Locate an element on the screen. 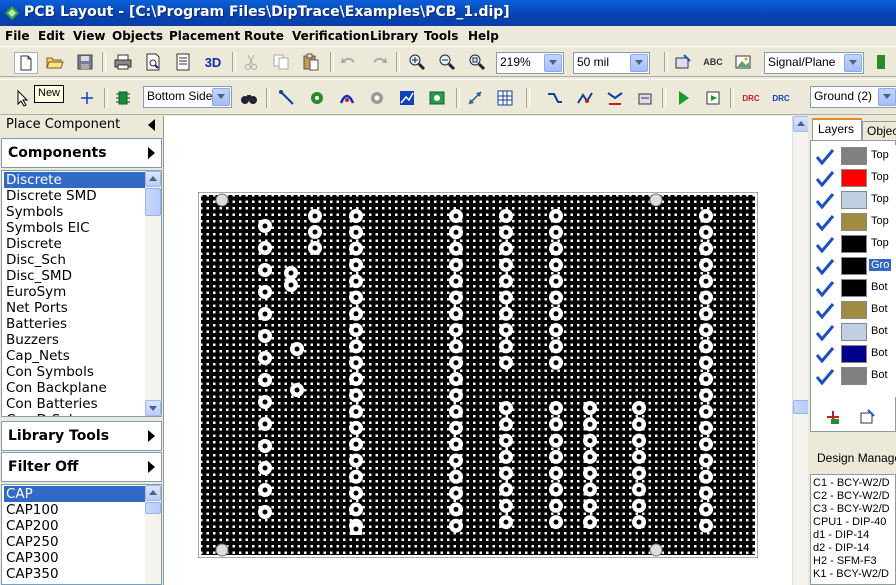 The image size is (896, 585). menu-placement: Placement is located at coordinates (204, 36).